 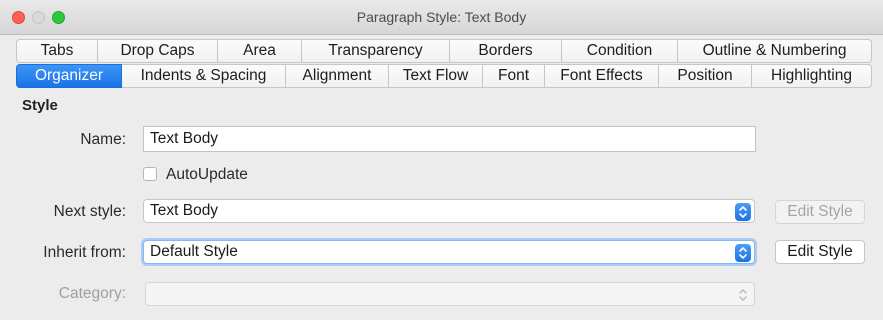 I want to click on tab-alignment: Alignment, so click(x=337, y=76).